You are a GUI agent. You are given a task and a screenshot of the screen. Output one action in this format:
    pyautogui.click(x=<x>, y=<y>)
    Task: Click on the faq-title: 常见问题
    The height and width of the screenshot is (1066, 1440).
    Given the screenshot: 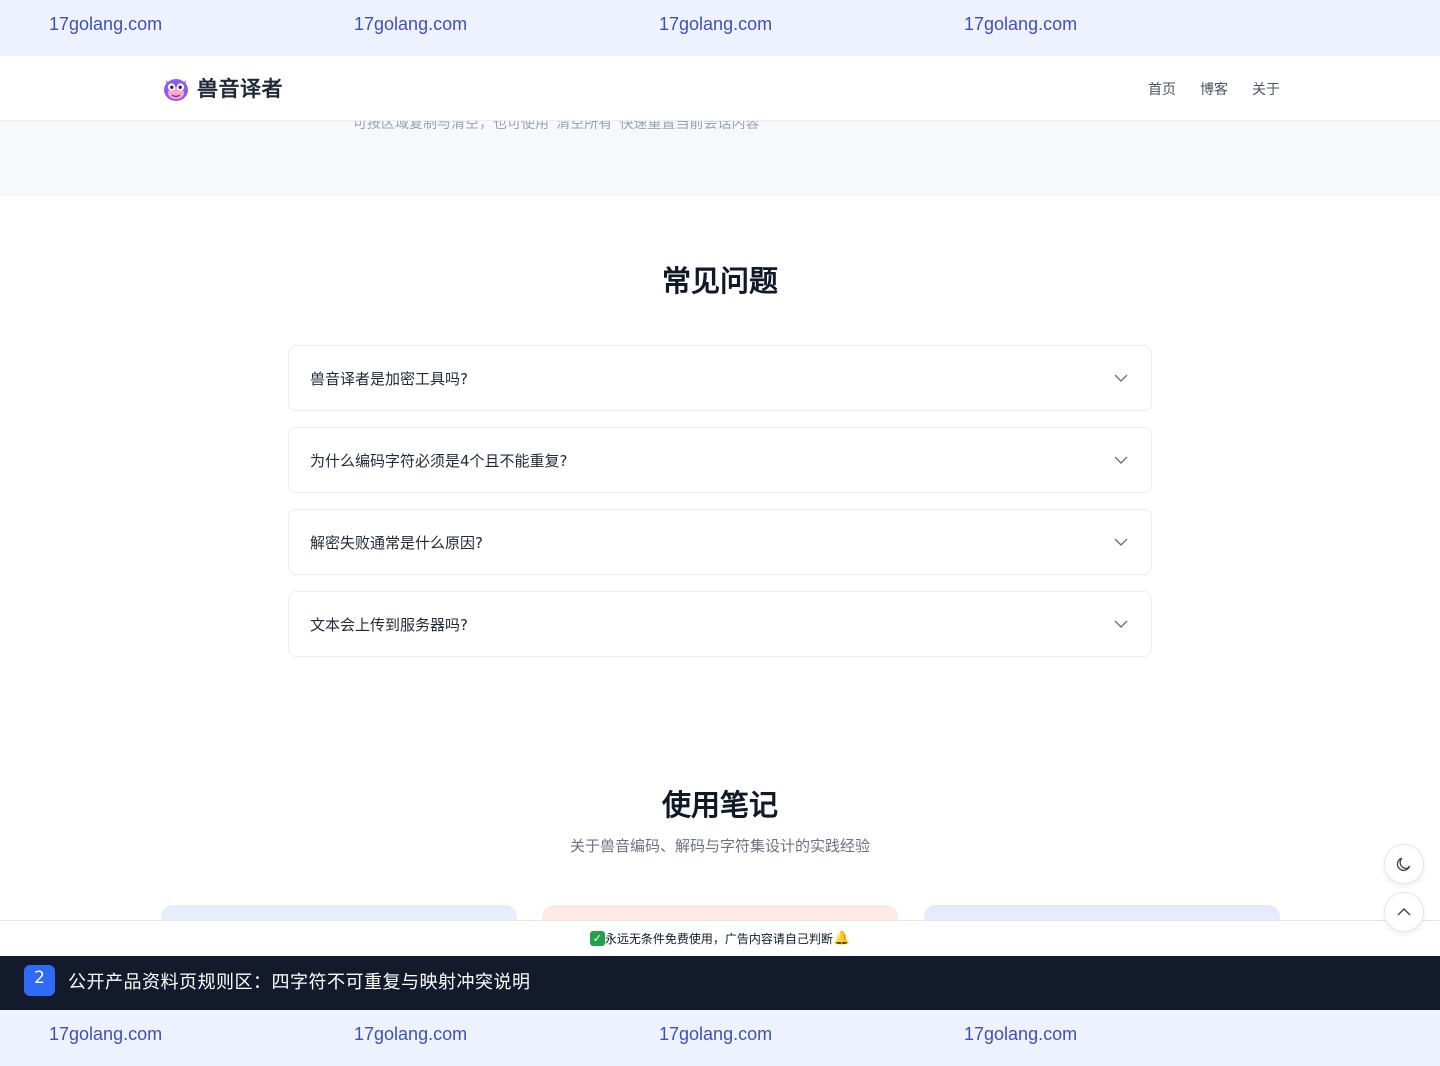 What is the action you would take?
    pyautogui.click(x=719, y=281)
    